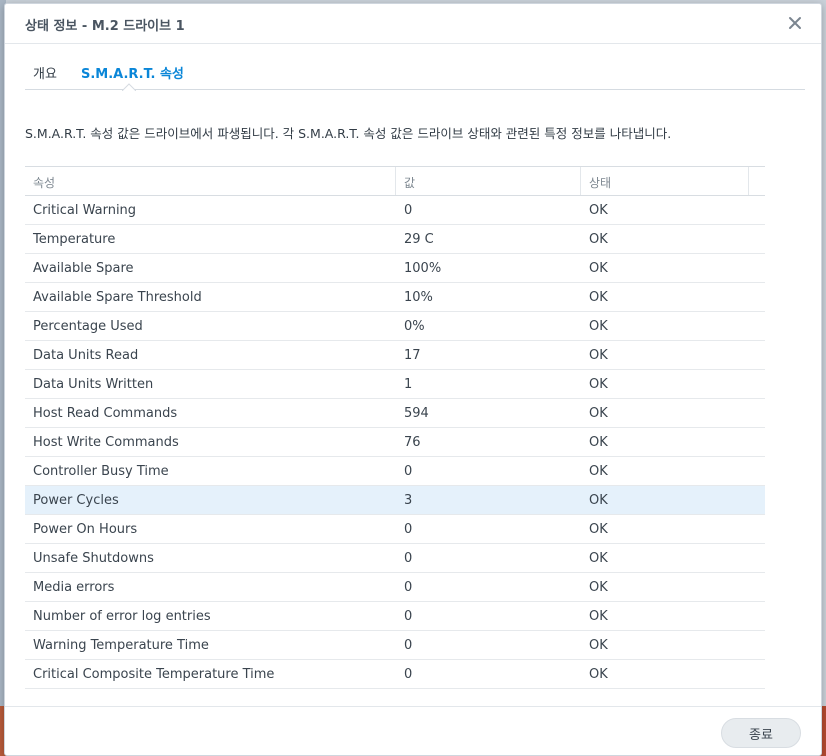 The height and width of the screenshot is (756, 826). I want to click on column-header-status: 상태, so click(600, 182).